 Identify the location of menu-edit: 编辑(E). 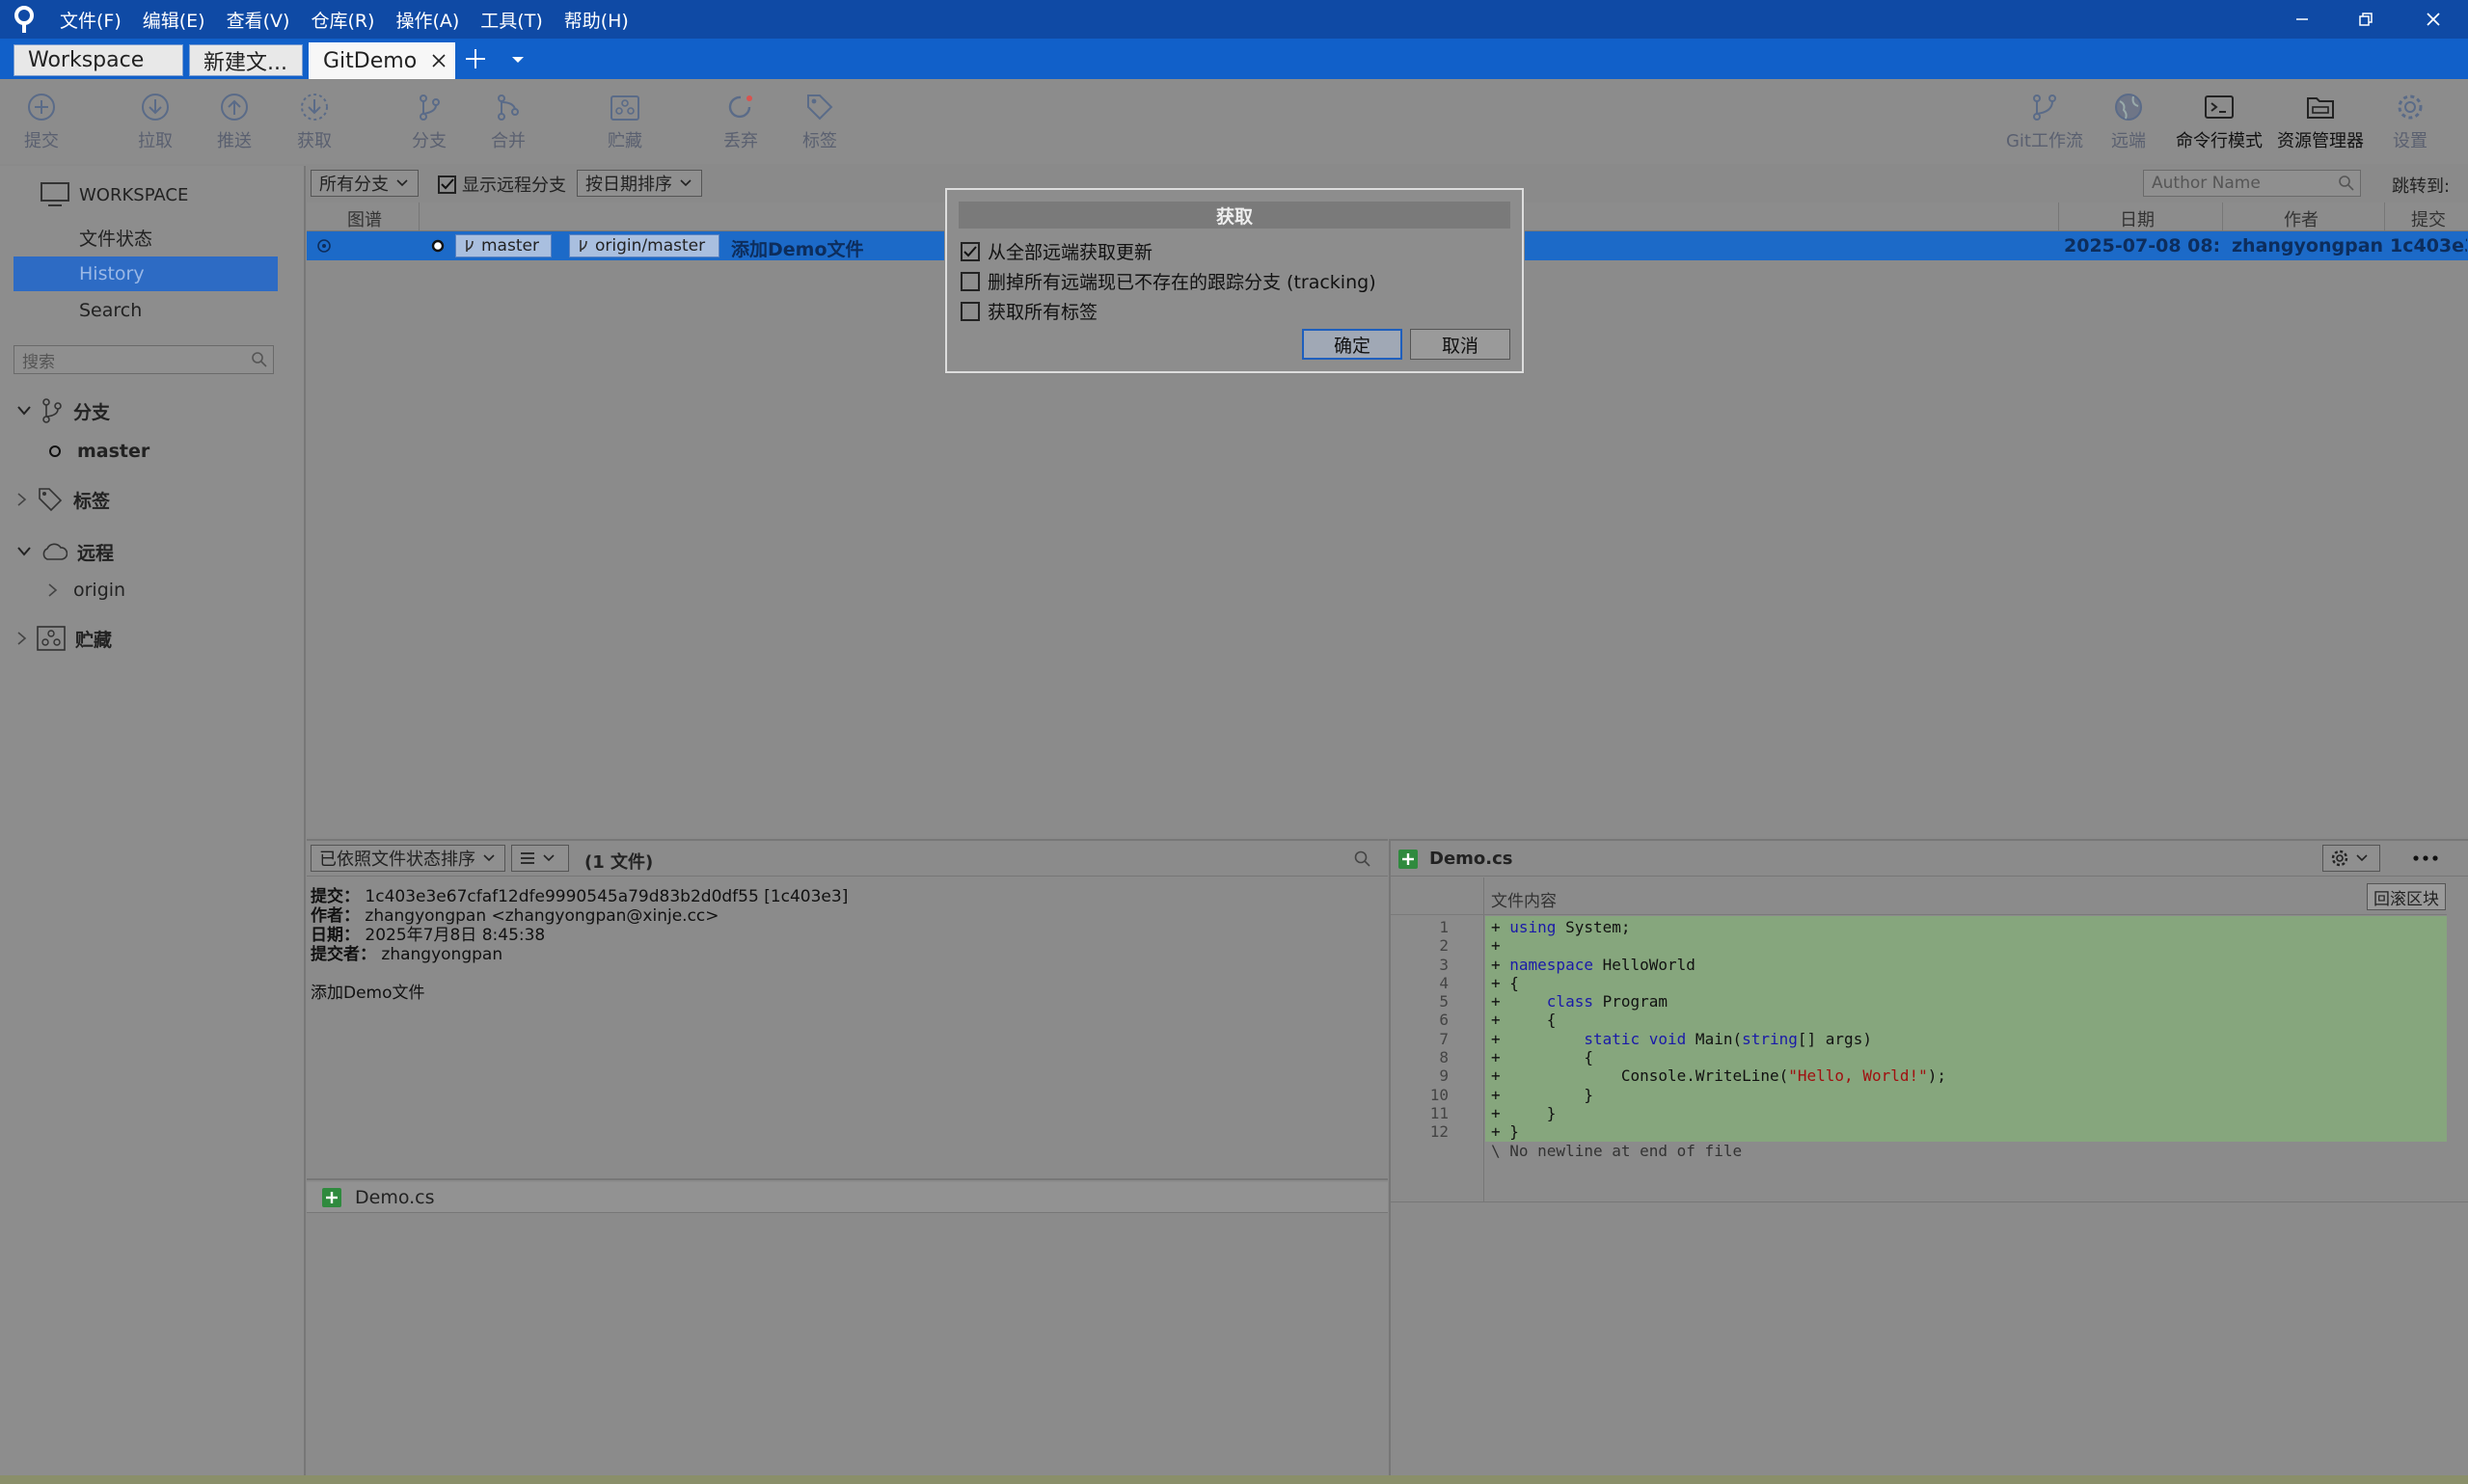
(174, 20).